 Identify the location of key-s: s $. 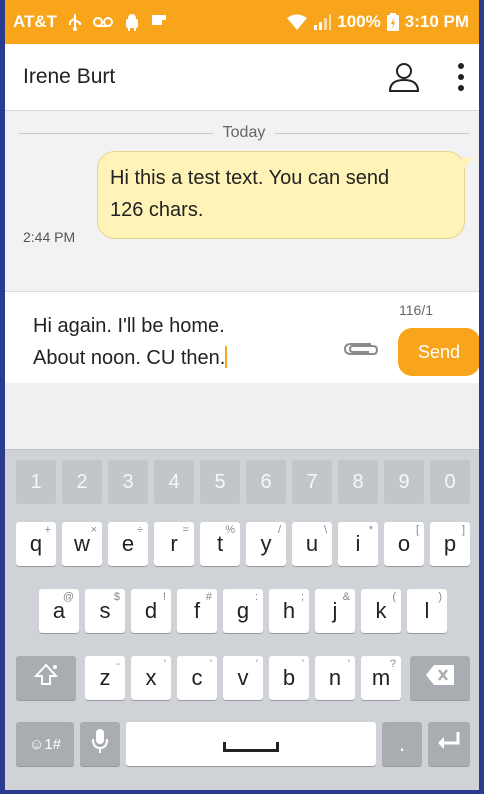
(105, 611).